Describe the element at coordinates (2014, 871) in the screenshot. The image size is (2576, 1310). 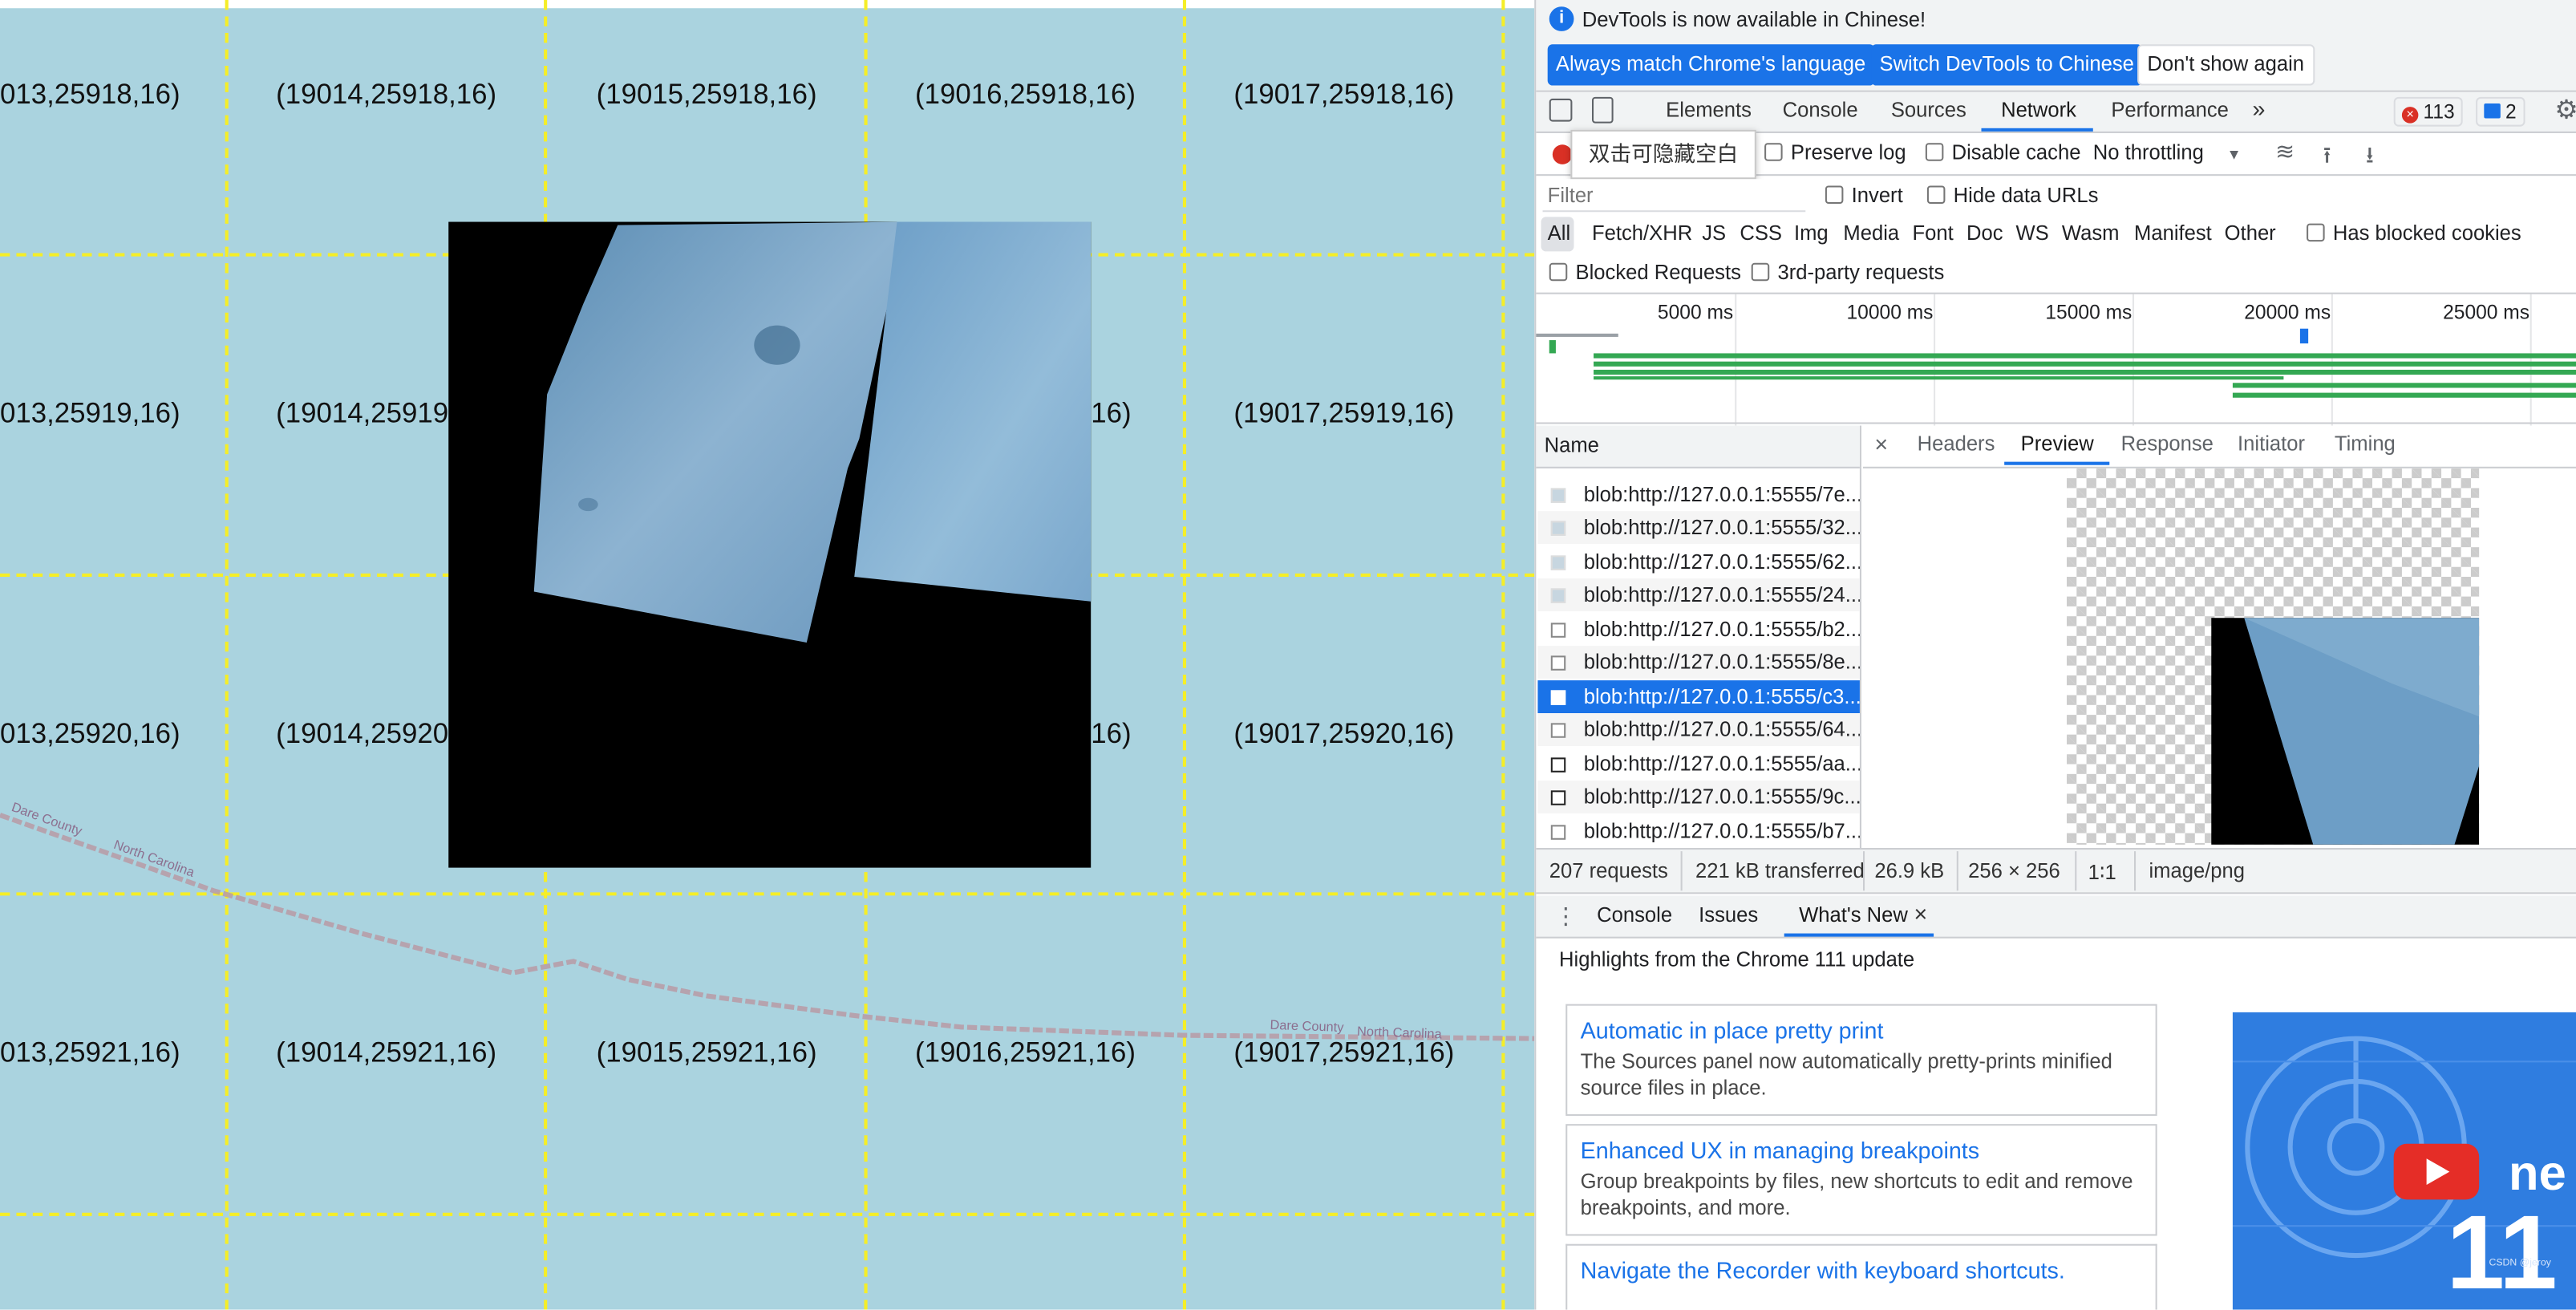
I see `image-dimensions: 256 × 256` at that location.